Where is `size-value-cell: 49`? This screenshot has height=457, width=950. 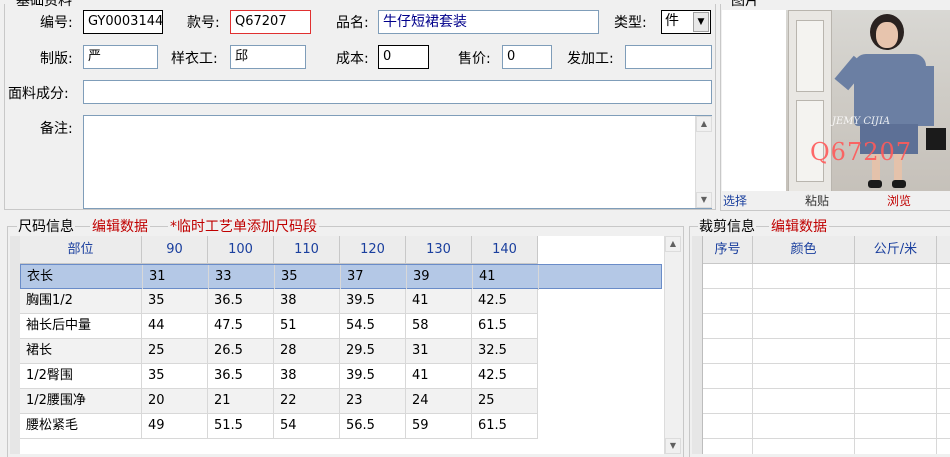
size-value-cell: 49 is located at coordinates (175, 426).